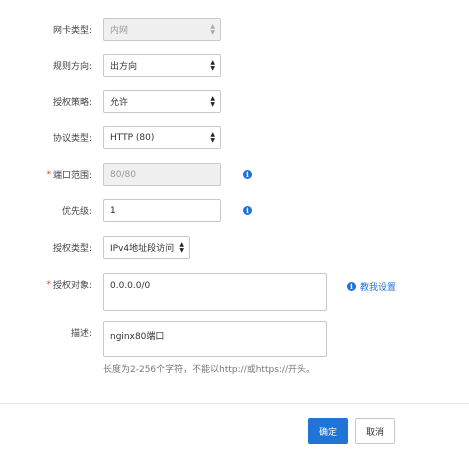 The image size is (469, 464). Describe the element at coordinates (378, 288) in the screenshot. I see `help-link-text: 教我设置` at that location.